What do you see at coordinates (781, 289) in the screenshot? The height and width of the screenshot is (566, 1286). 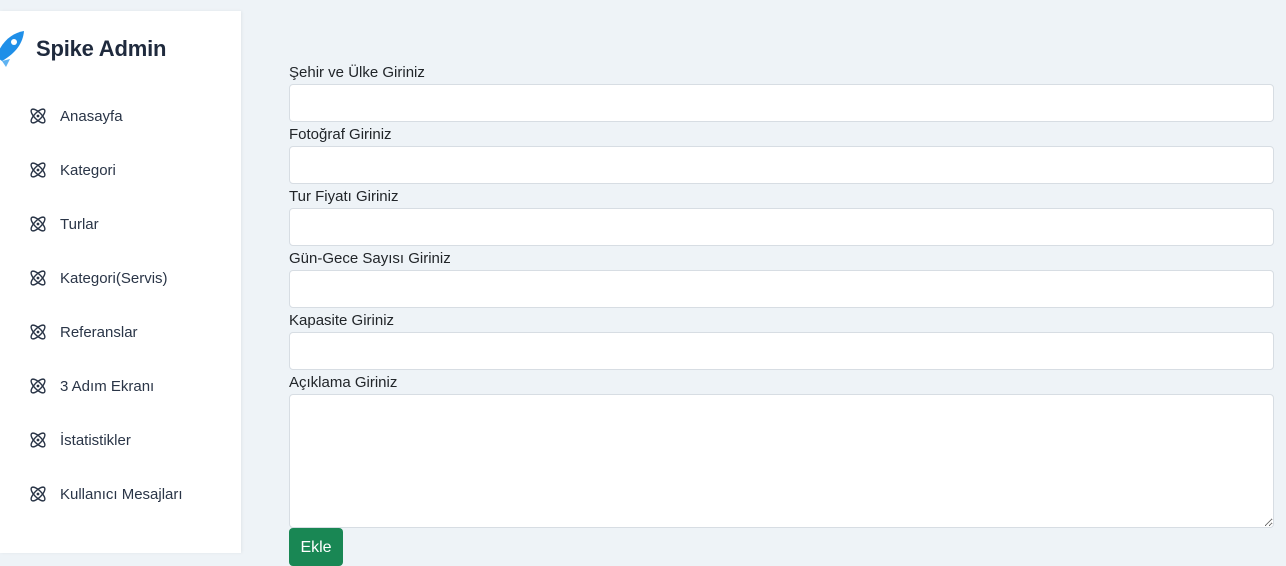 I see `day-night-count-input` at bounding box center [781, 289].